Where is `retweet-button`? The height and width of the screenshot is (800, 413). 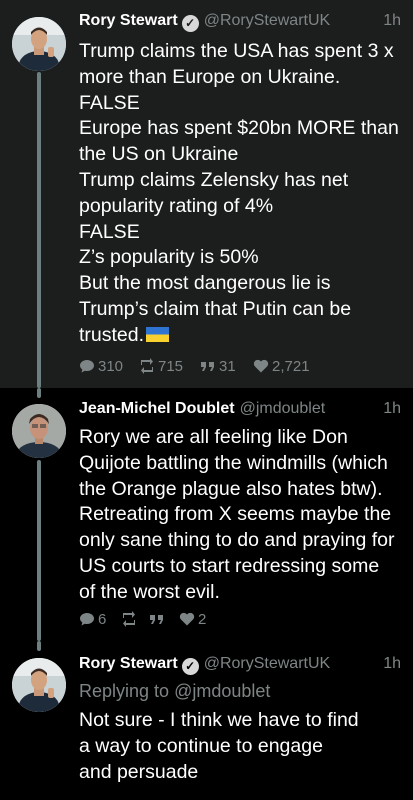 retweet-button is located at coordinates (130, 619).